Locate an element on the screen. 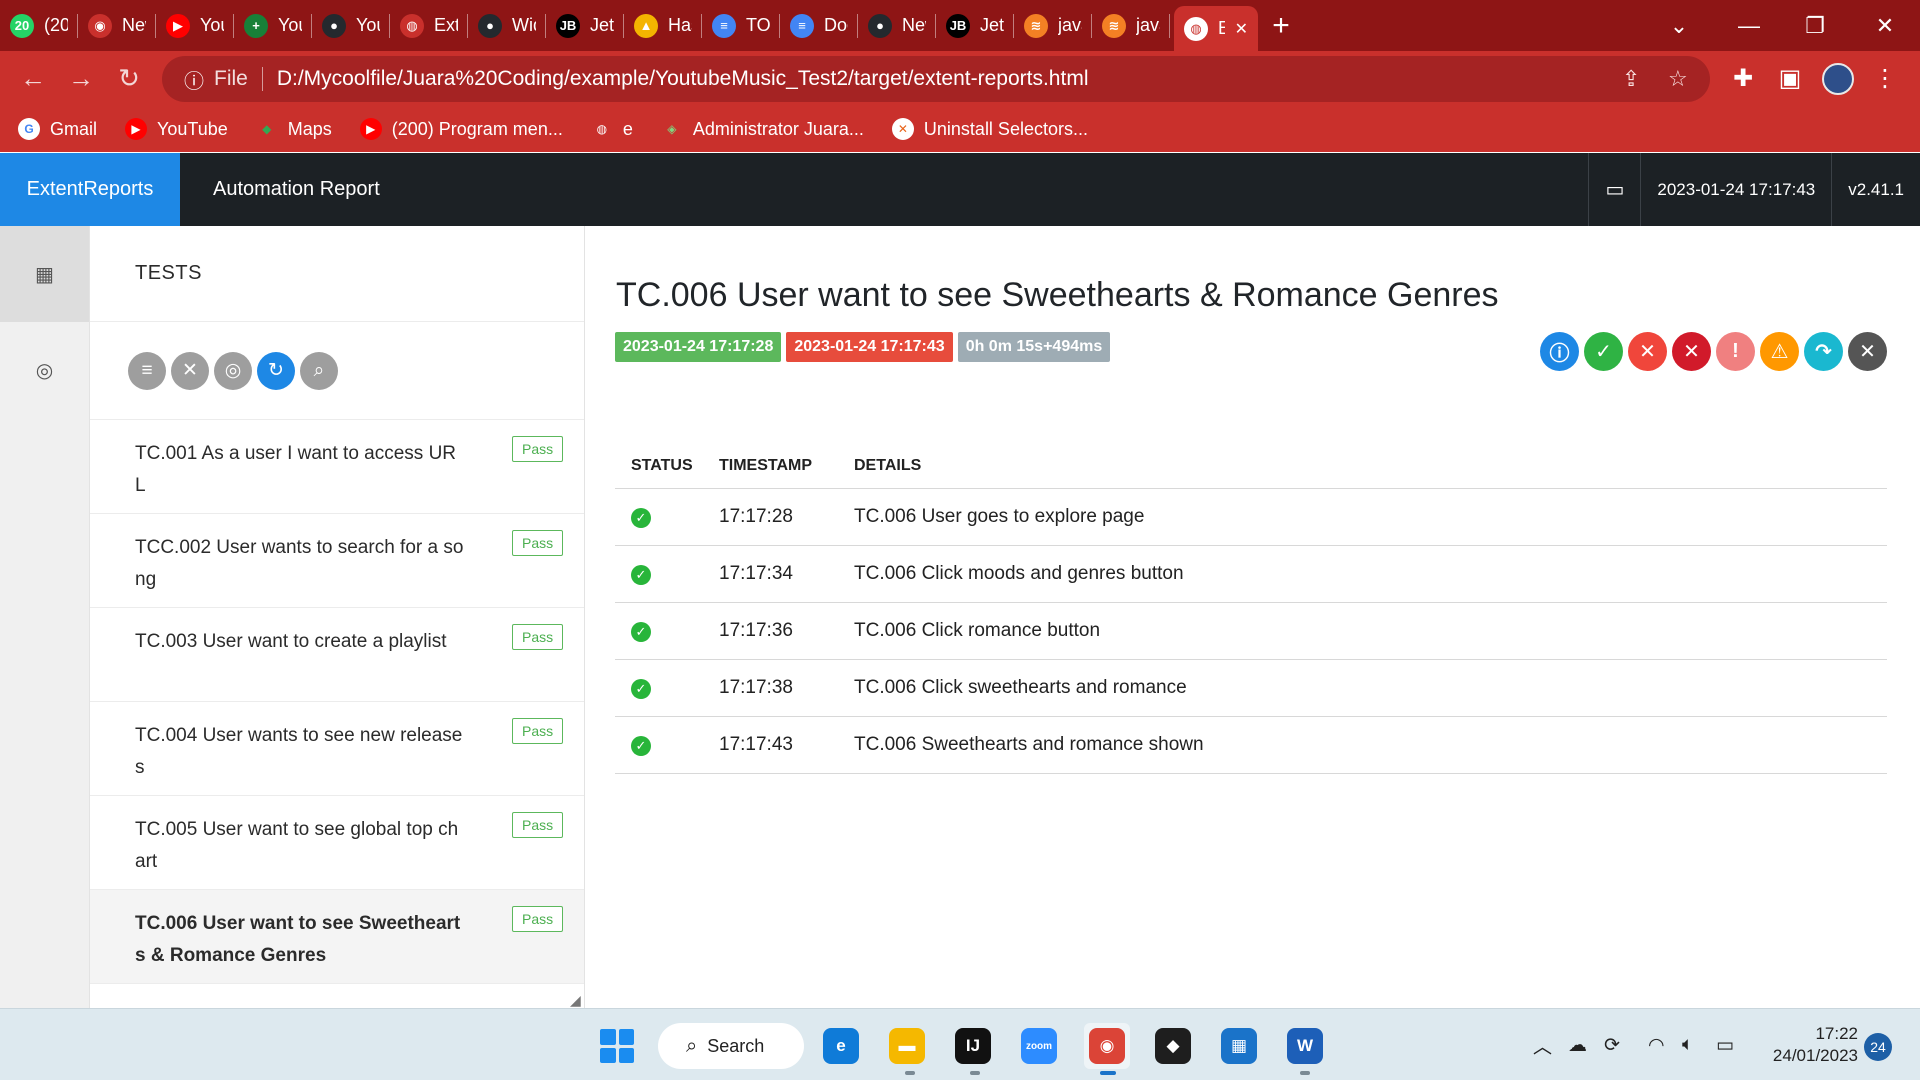  site-info-icon: ⓘ is located at coordinates (194, 79).